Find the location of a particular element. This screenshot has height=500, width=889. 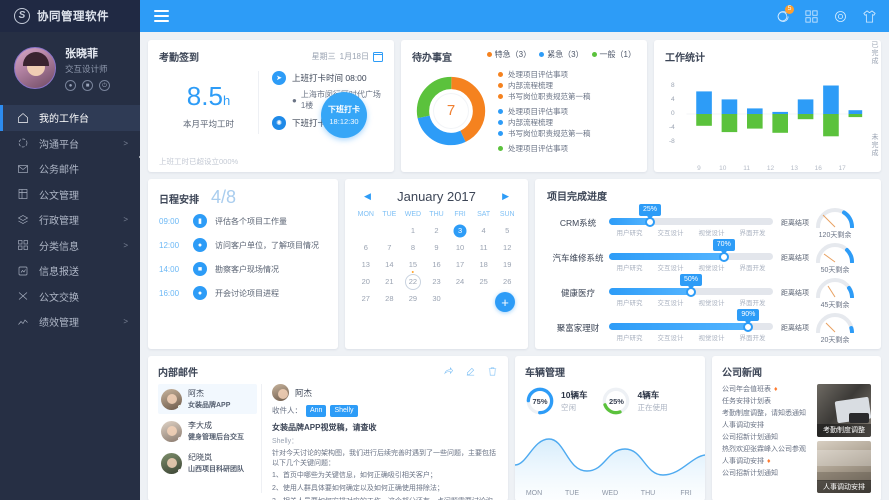

doc-icon: ▮ is located at coordinates (200, 221).